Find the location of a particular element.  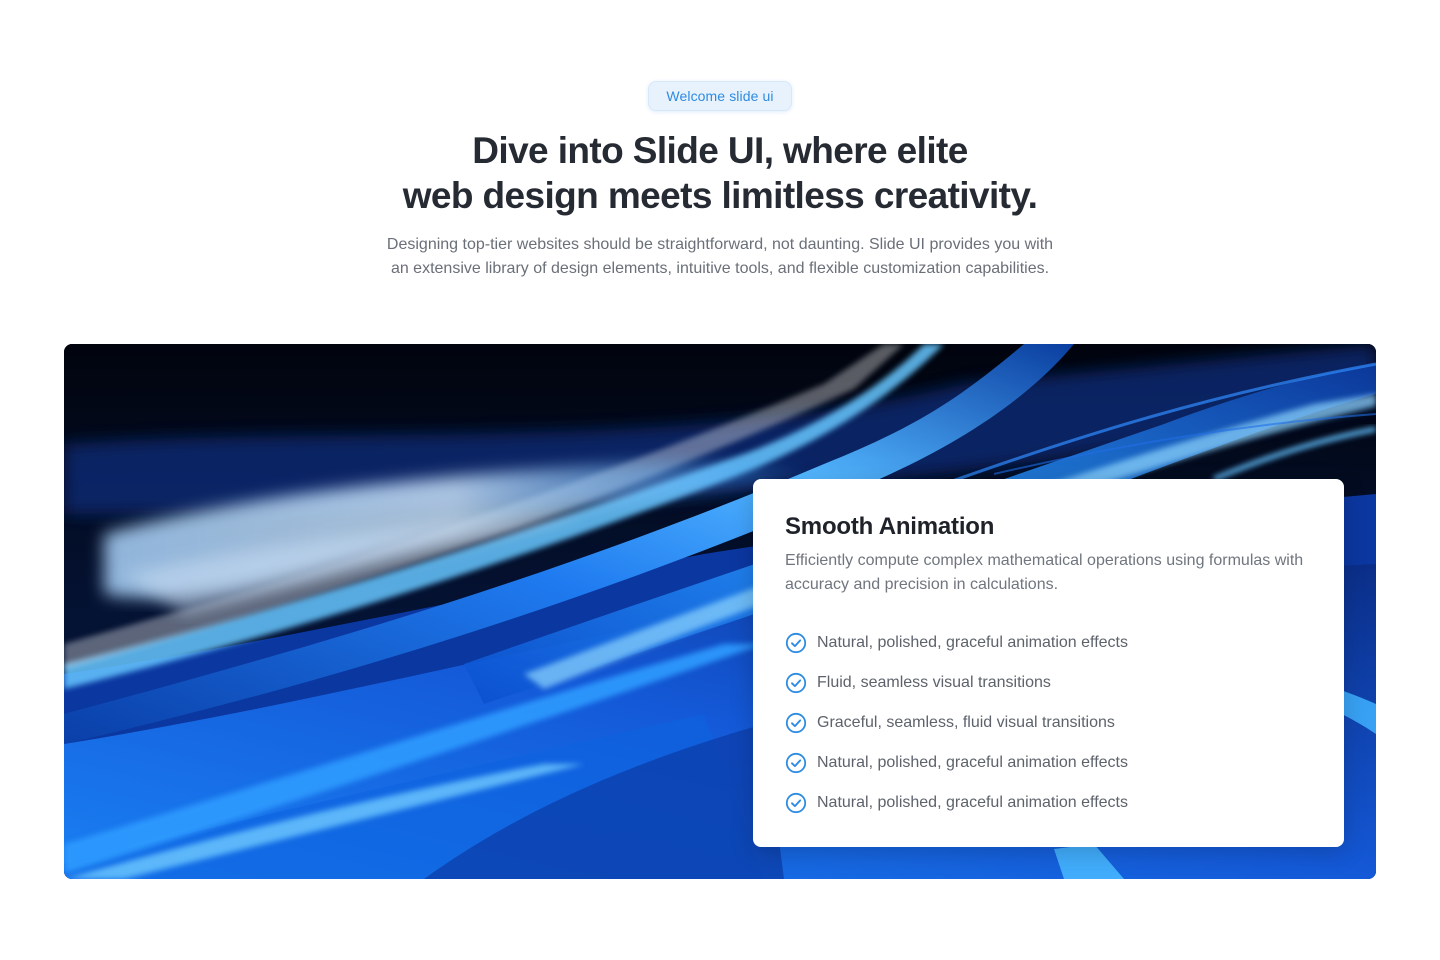

headline-line-1: Dive into Slide UI, where elite is located at coordinates (720, 150).